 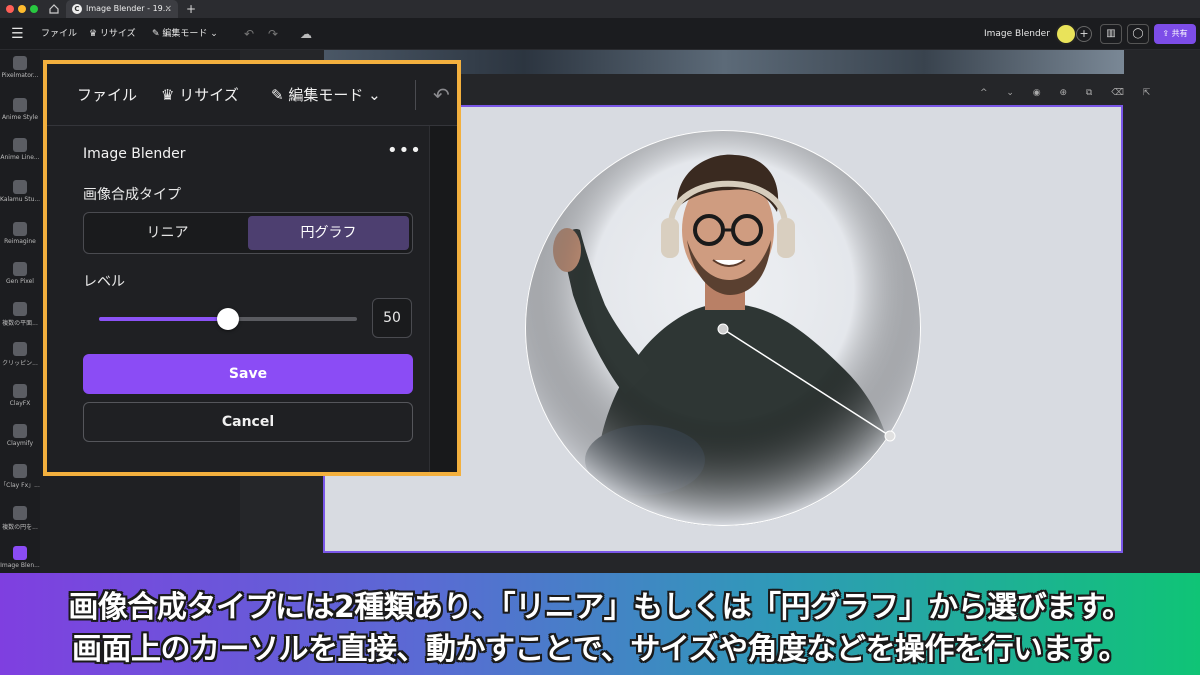 I want to click on rail-app-item: Reimagine, so click(x=20, y=233).